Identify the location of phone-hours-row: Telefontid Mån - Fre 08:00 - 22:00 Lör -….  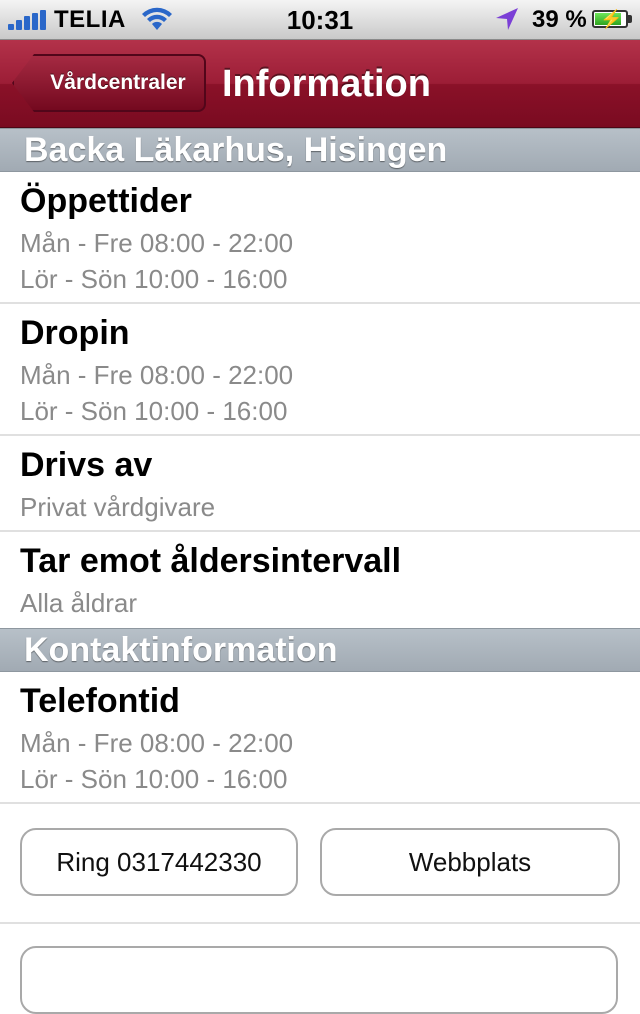
(320, 738).